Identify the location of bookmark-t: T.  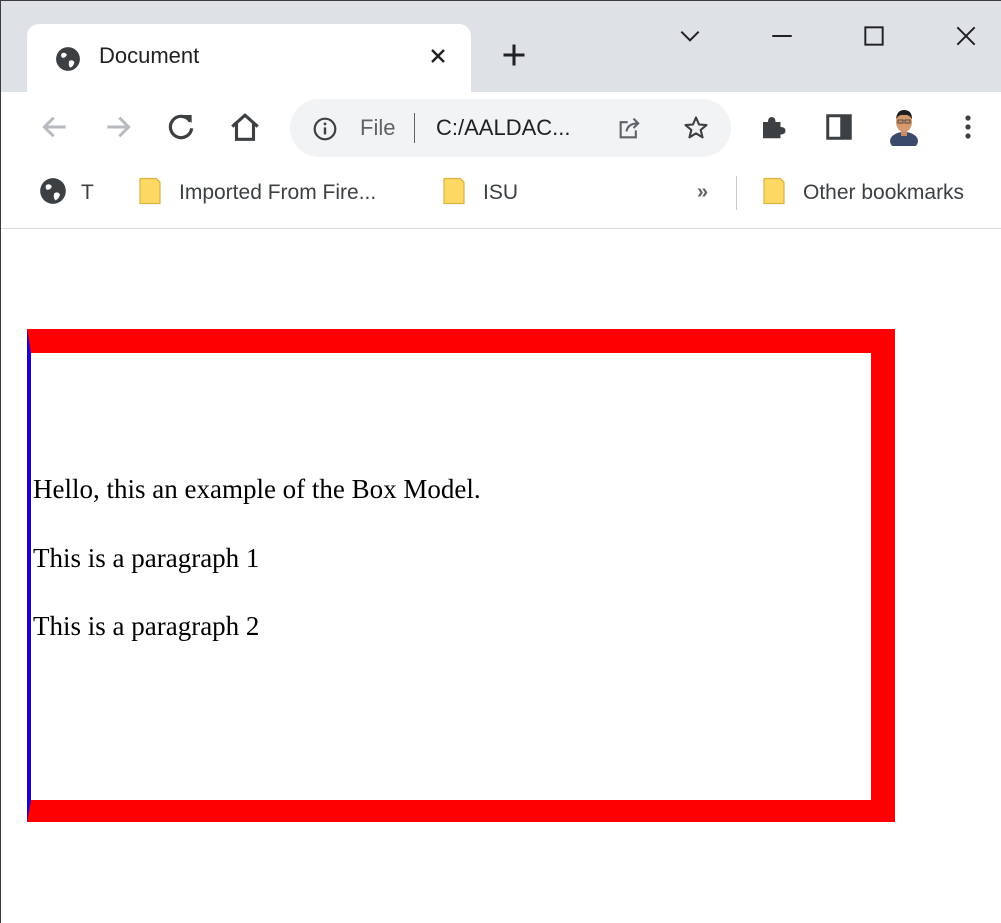
(66, 193).